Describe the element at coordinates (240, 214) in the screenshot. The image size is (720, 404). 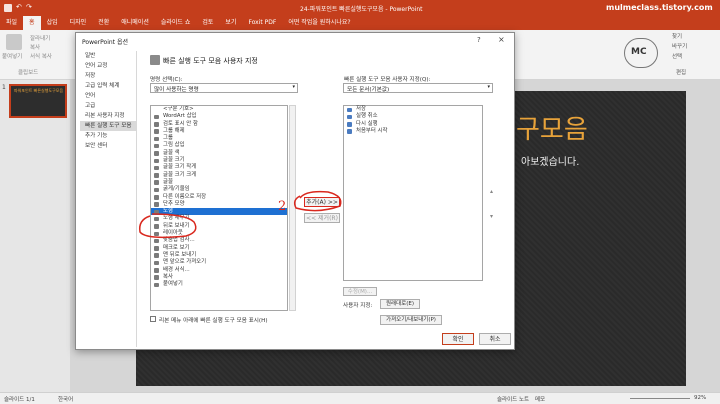
I see `annotation-overlay: 2` at that location.